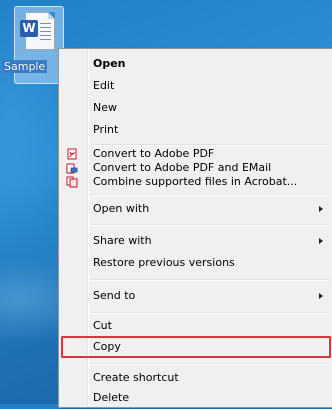 This screenshot has width=332, height=409. What do you see at coordinates (196, 108) in the screenshot?
I see `menu-item-new: New` at bounding box center [196, 108].